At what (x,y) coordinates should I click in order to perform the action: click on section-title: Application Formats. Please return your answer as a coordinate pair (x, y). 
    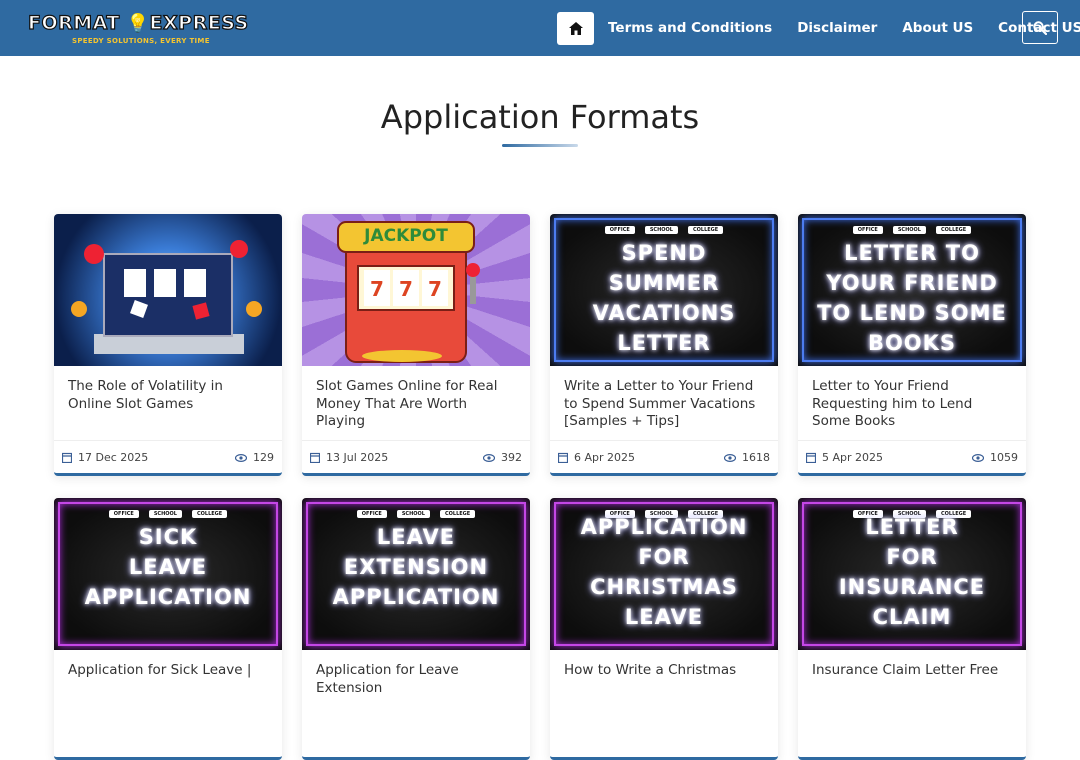
    Looking at the image, I should click on (540, 117).